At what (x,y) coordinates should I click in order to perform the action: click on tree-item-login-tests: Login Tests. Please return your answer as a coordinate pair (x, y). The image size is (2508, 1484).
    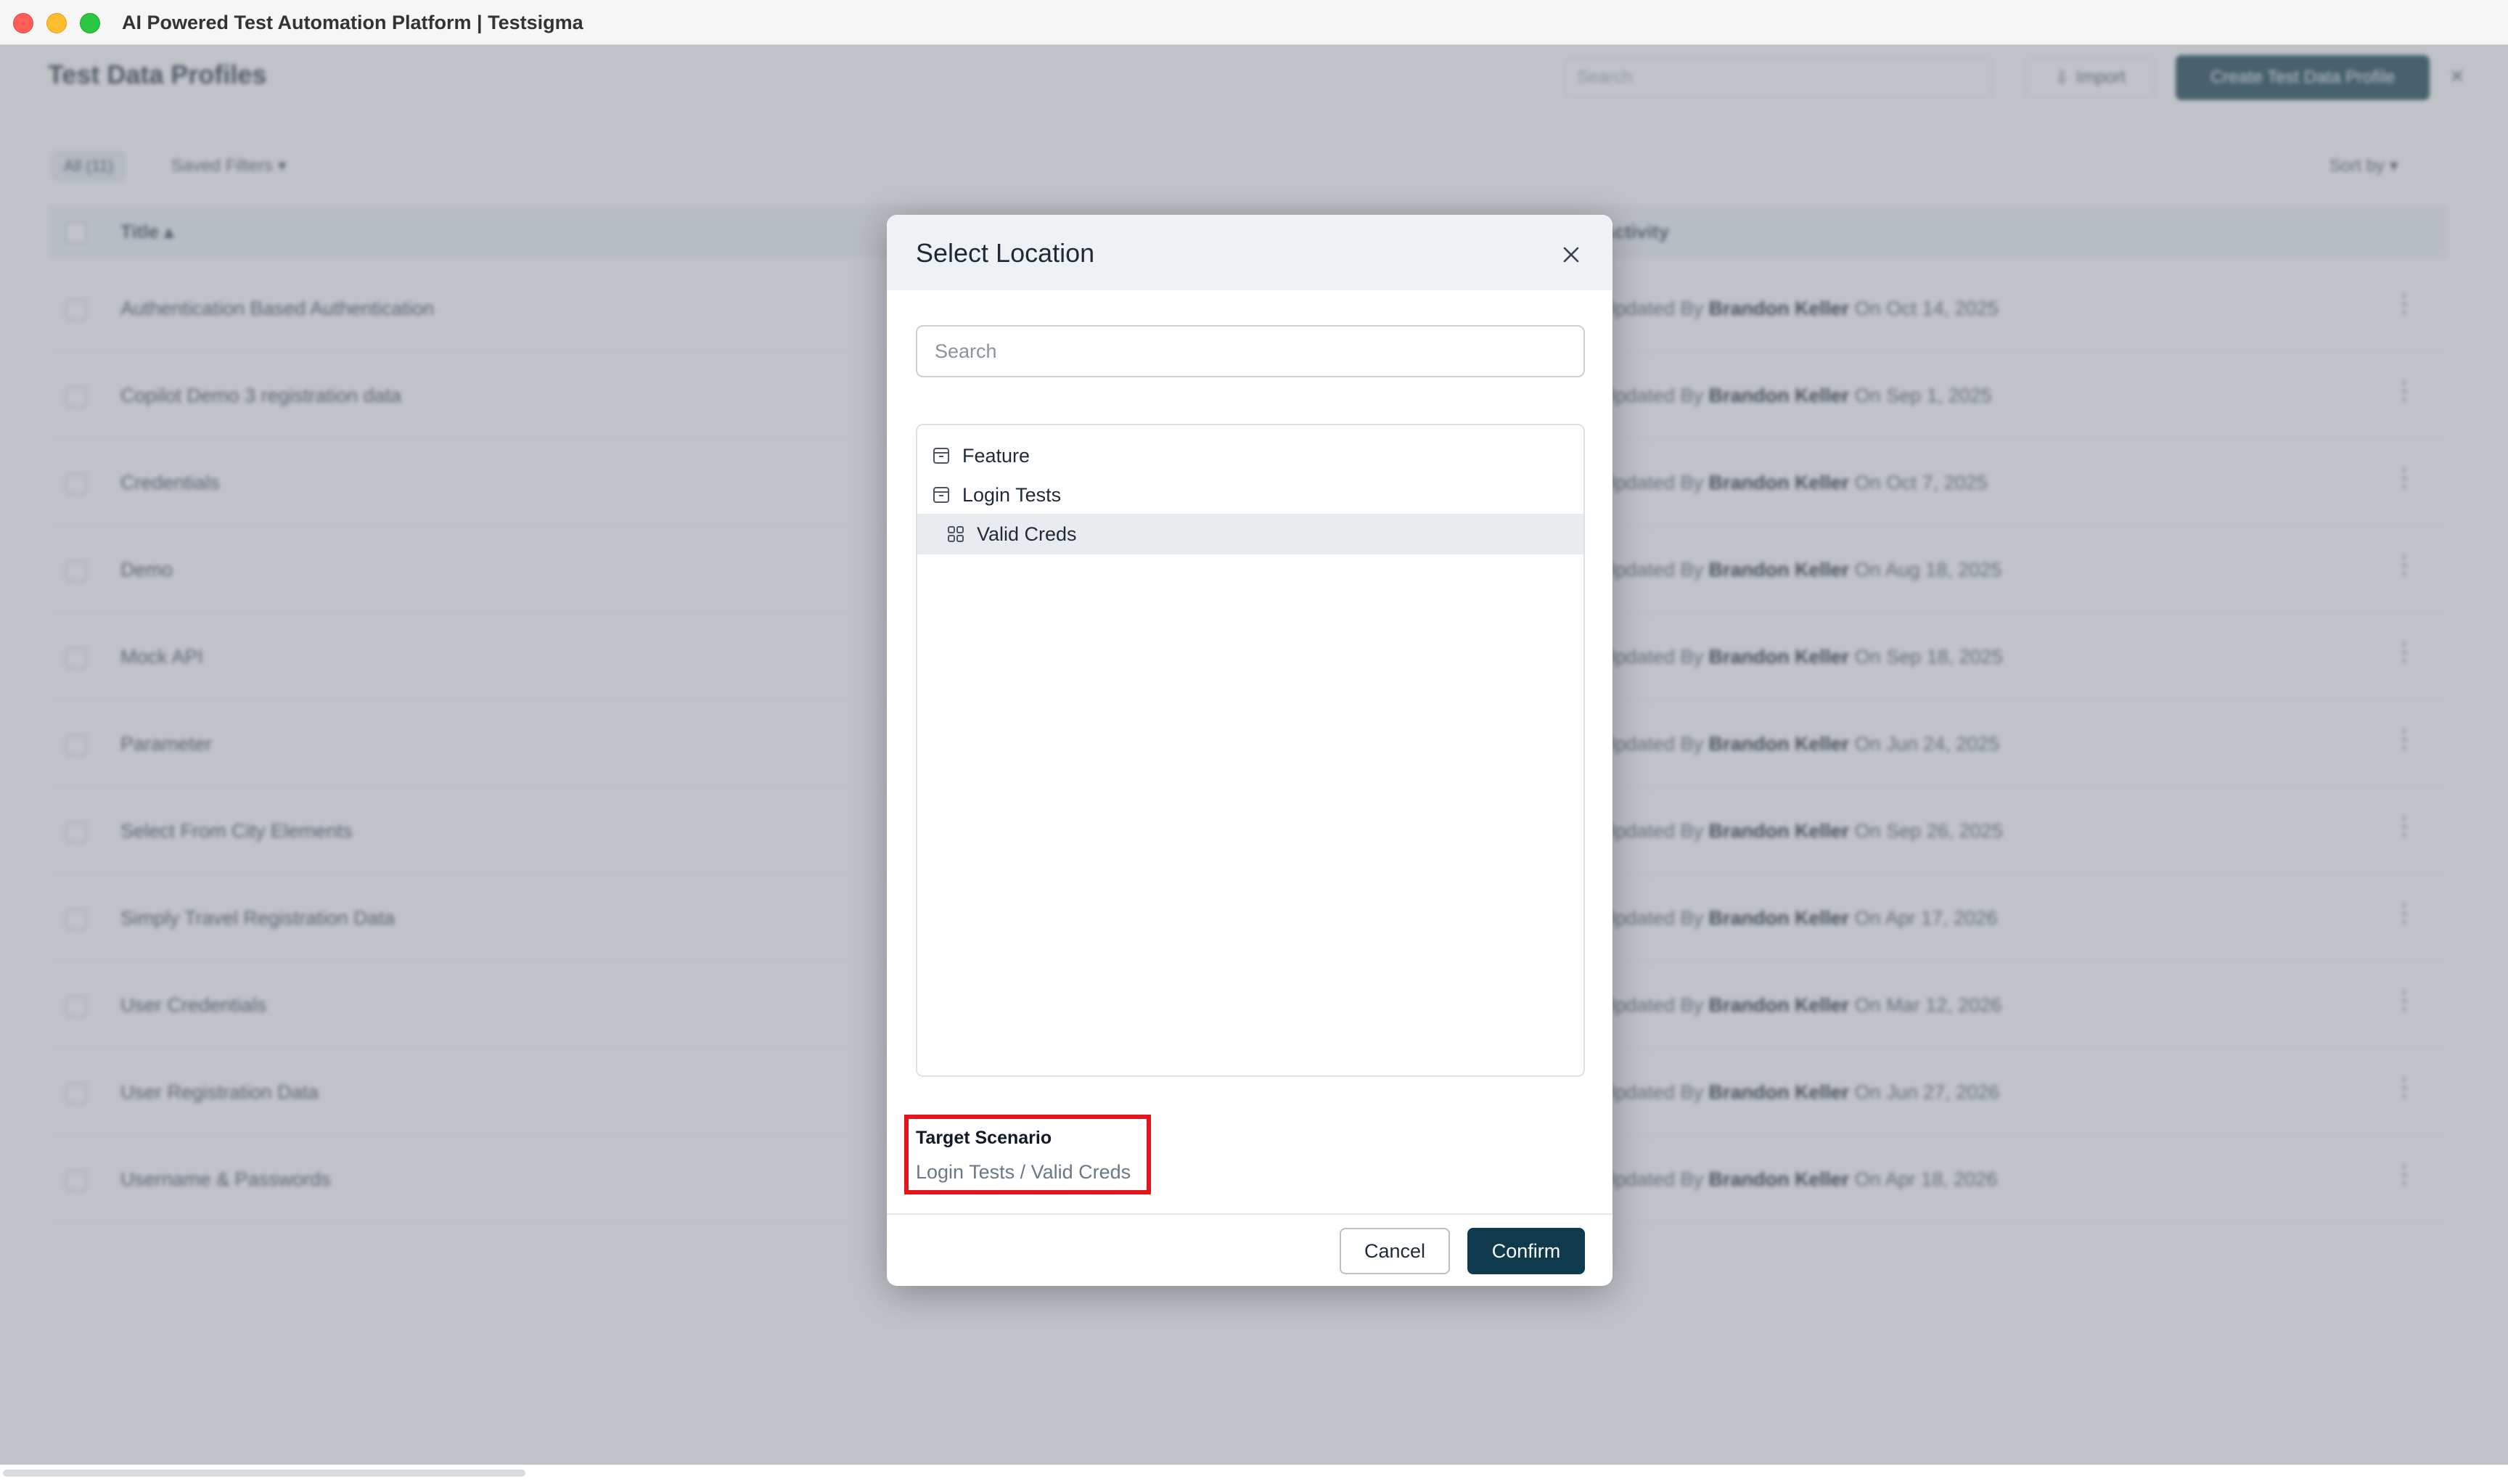
    Looking at the image, I should click on (1250, 495).